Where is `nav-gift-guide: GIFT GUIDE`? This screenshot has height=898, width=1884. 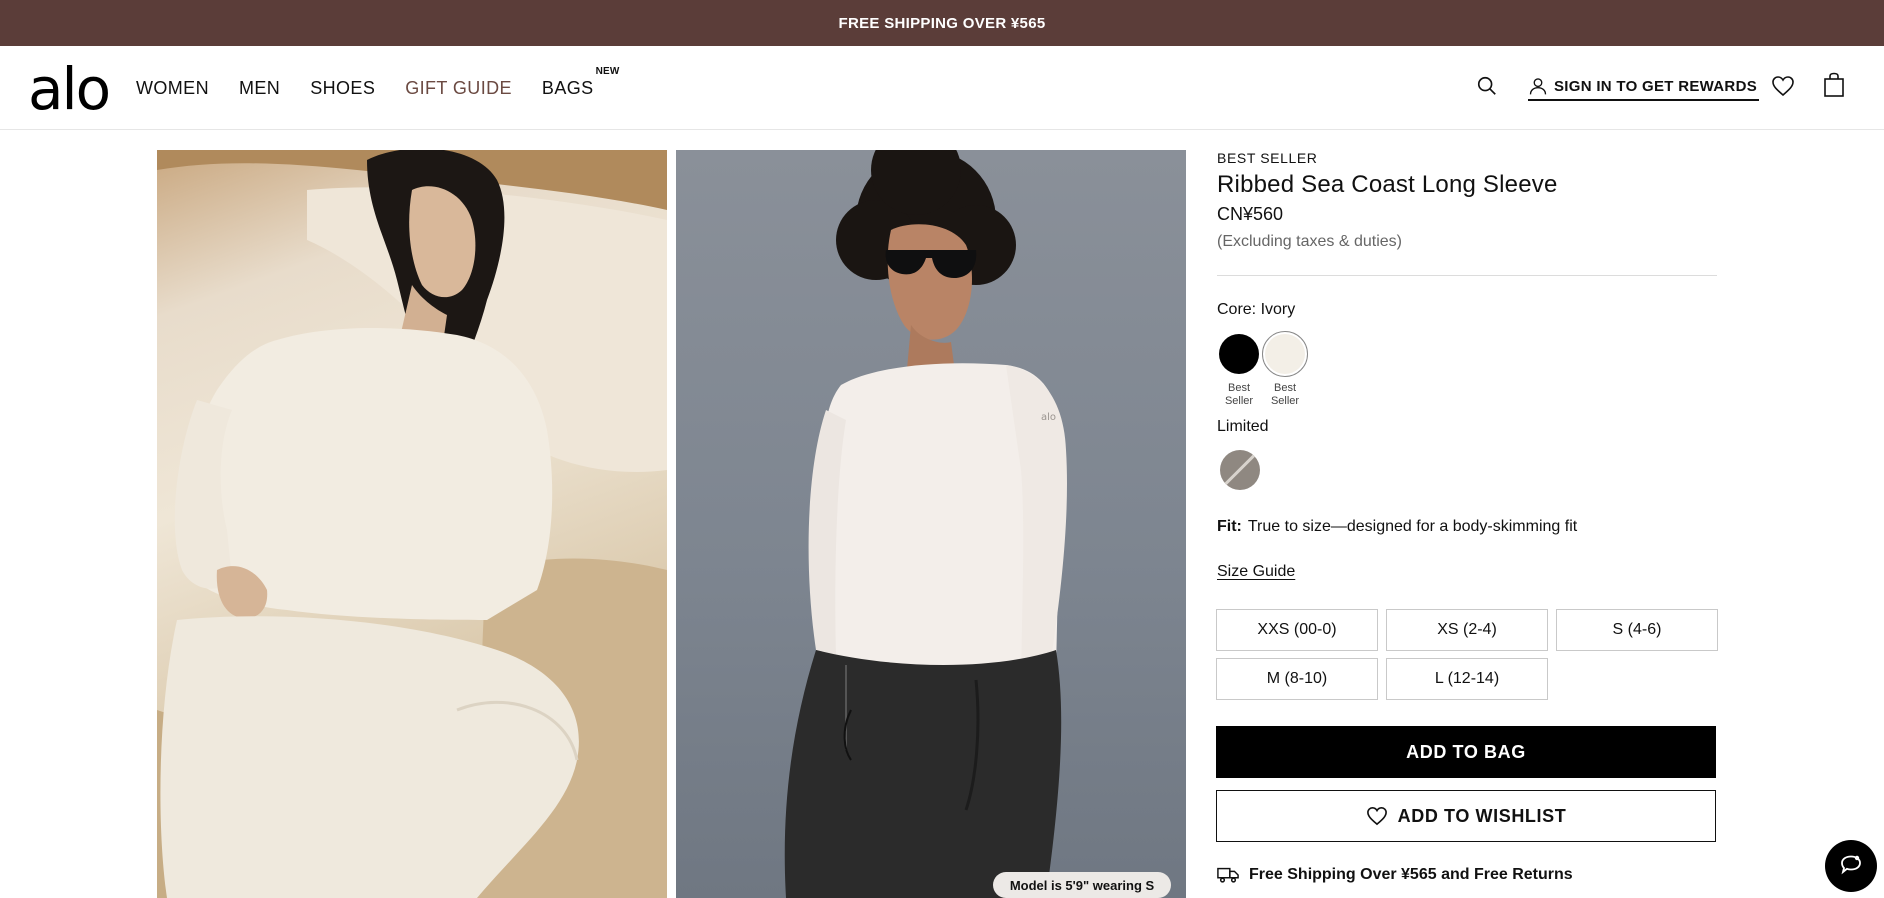 nav-gift-guide: GIFT GUIDE is located at coordinates (458, 88).